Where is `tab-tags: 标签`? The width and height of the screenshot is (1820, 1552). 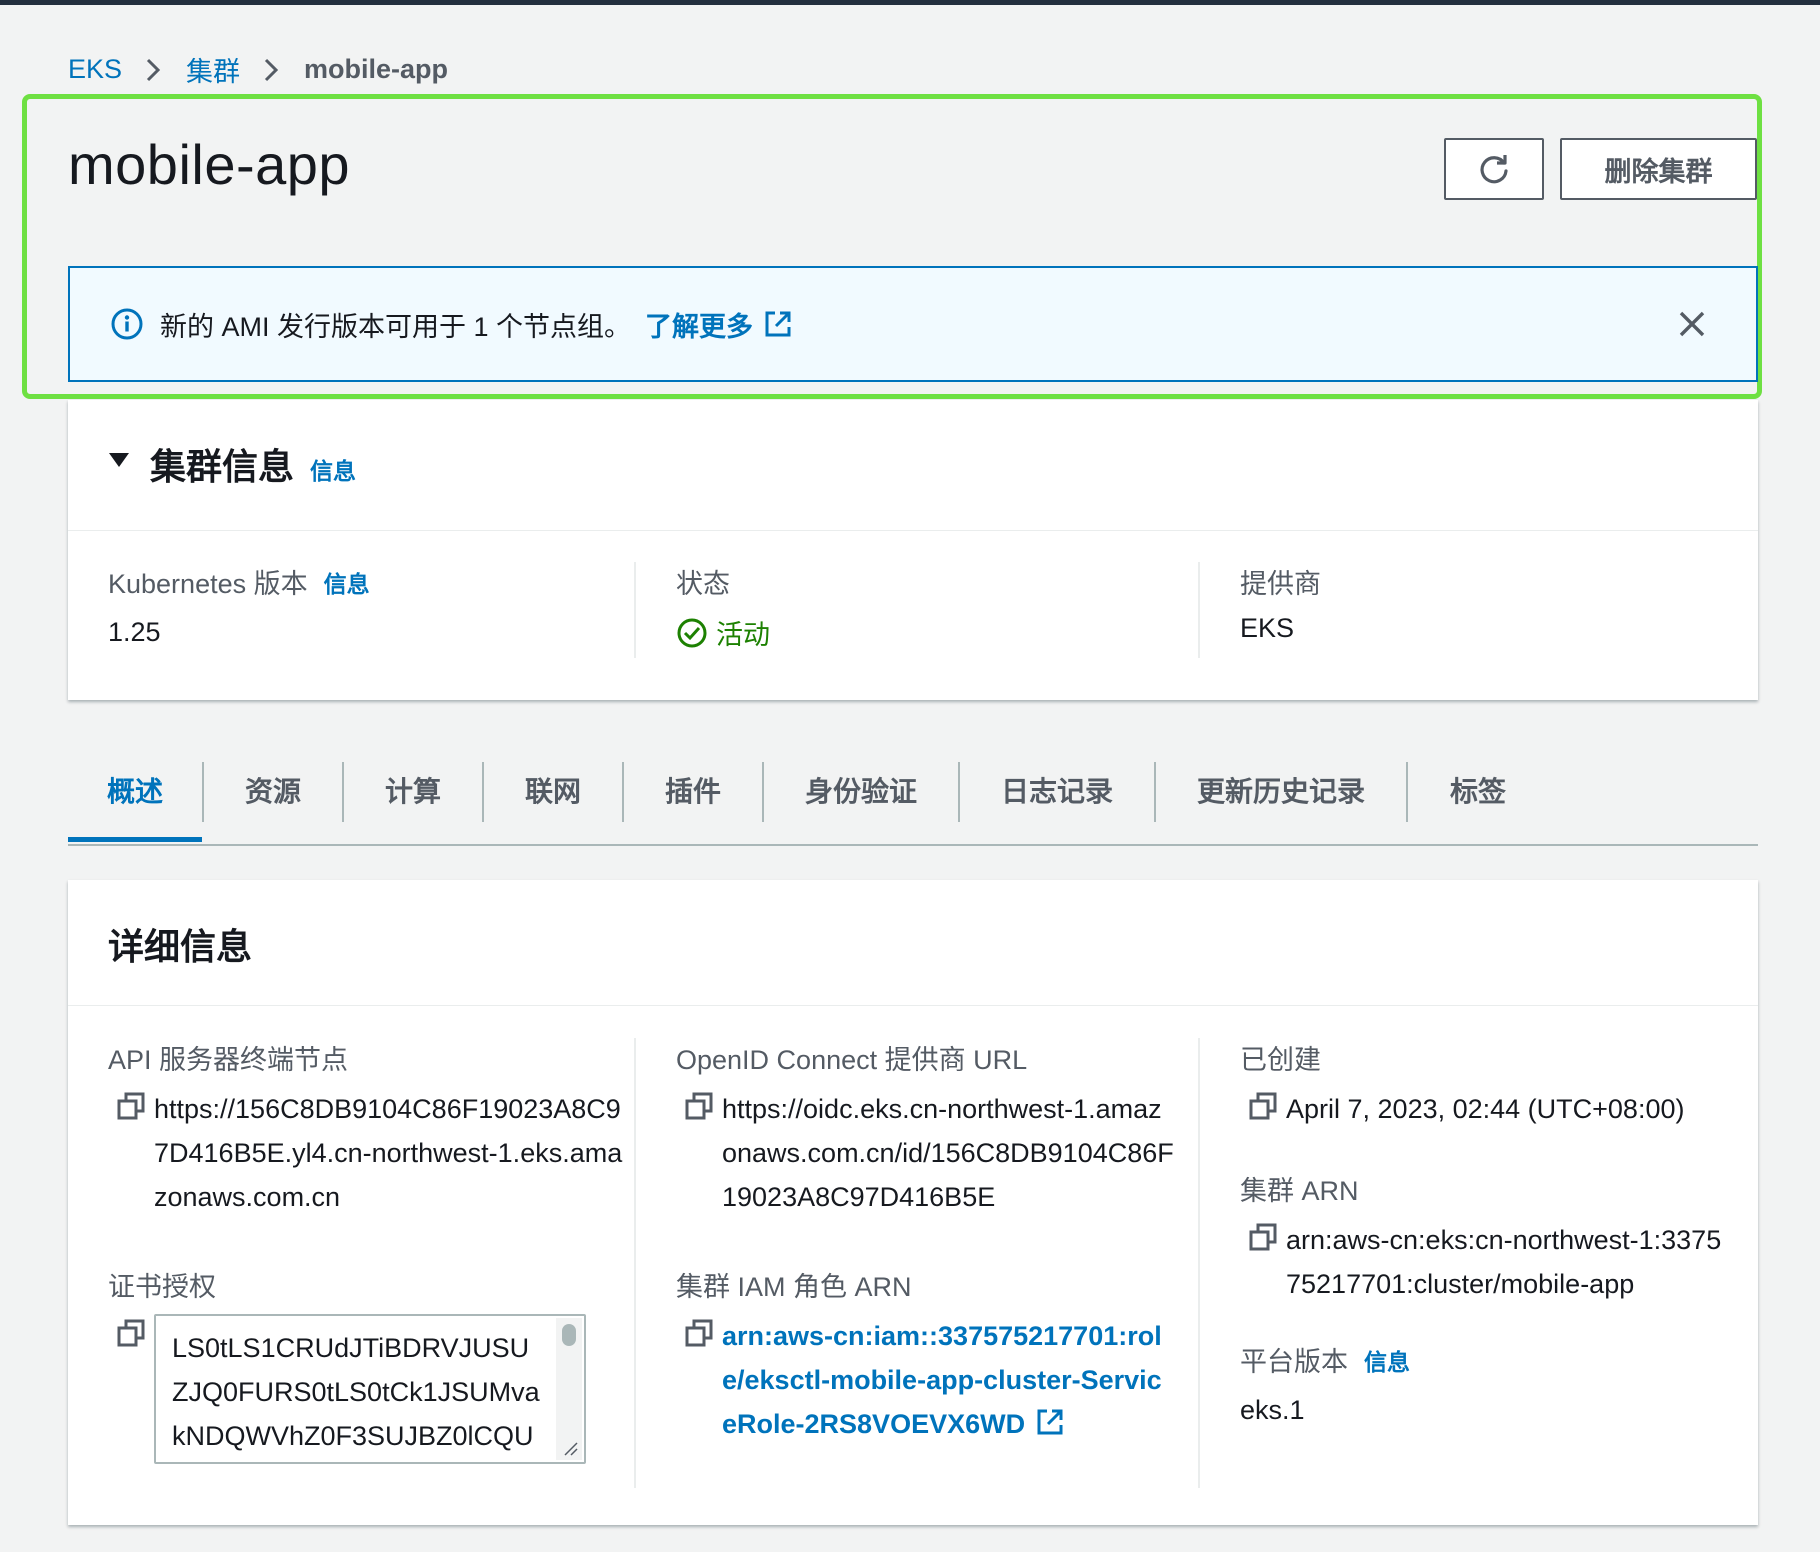
tab-tags: 标签 is located at coordinates (1478, 790).